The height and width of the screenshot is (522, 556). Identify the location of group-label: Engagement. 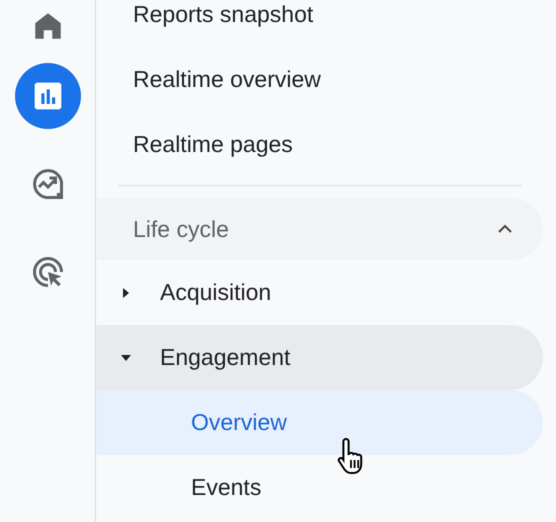
(225, 357).